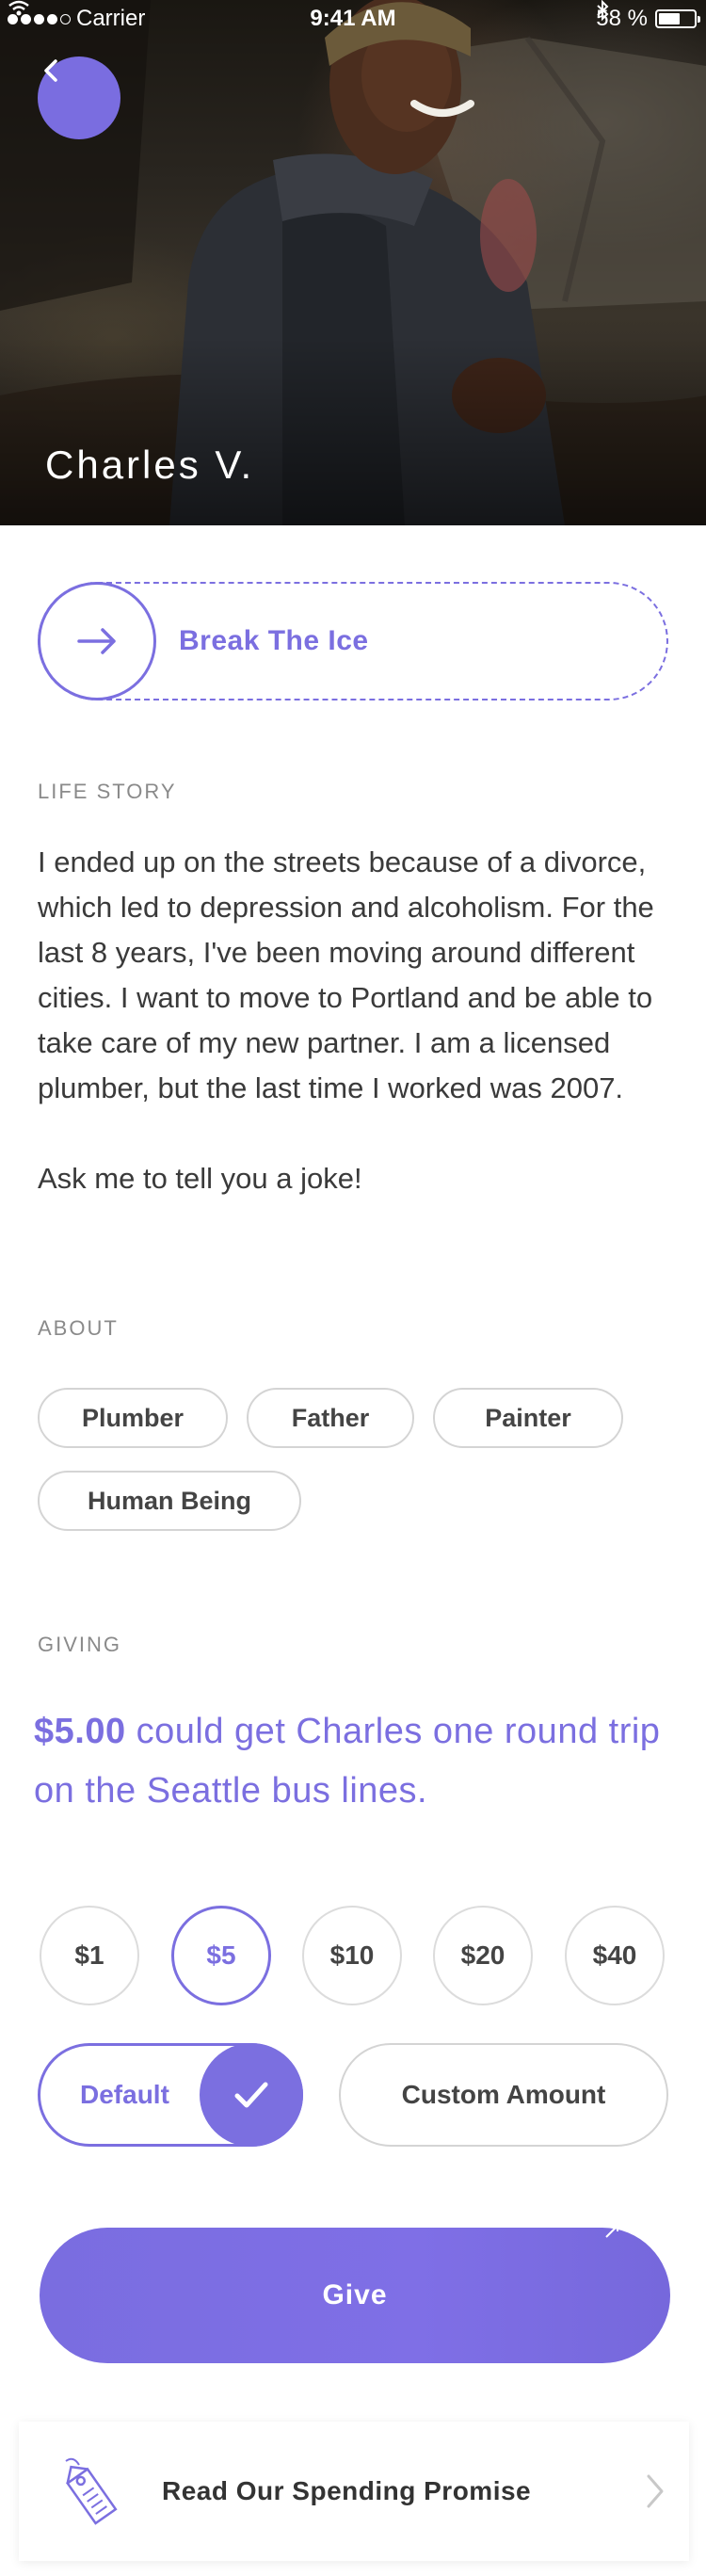 The width and height of the screenshot is (706, 2576). I want to click on photo-shade, so click(353, 431).